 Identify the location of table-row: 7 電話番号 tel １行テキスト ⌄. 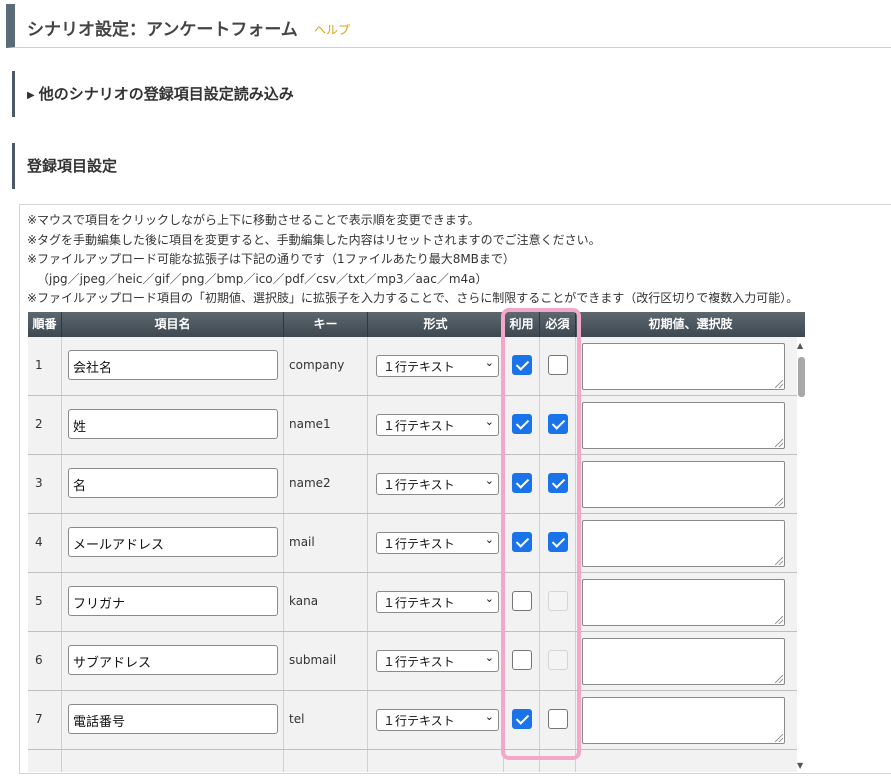
(416, 720).